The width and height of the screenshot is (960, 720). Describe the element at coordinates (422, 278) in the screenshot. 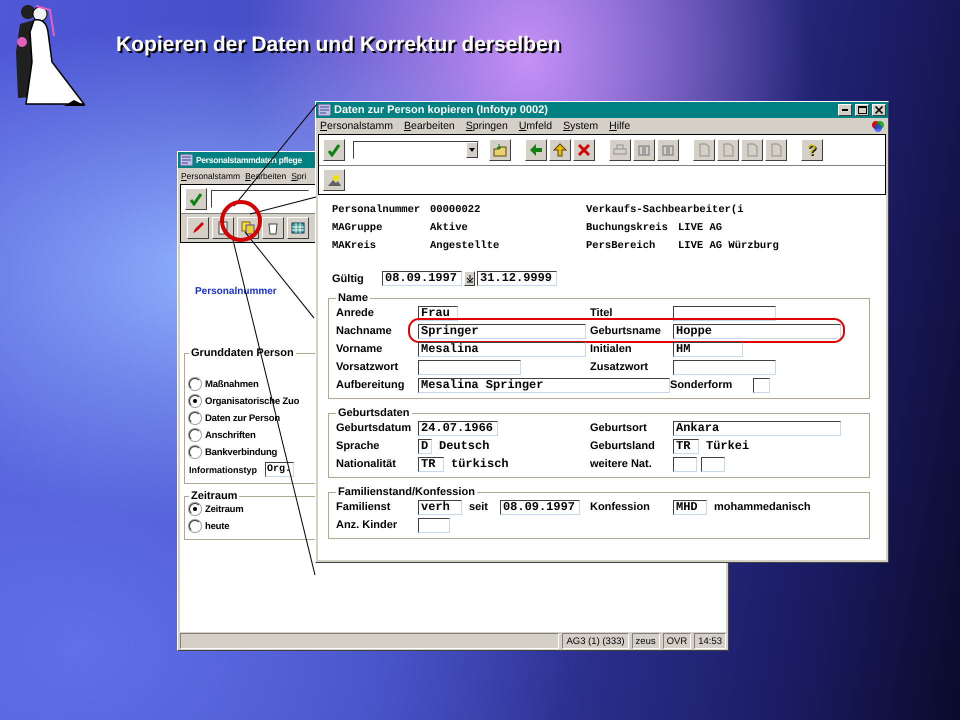

I see `date-field: 08.09.1997` at that location.